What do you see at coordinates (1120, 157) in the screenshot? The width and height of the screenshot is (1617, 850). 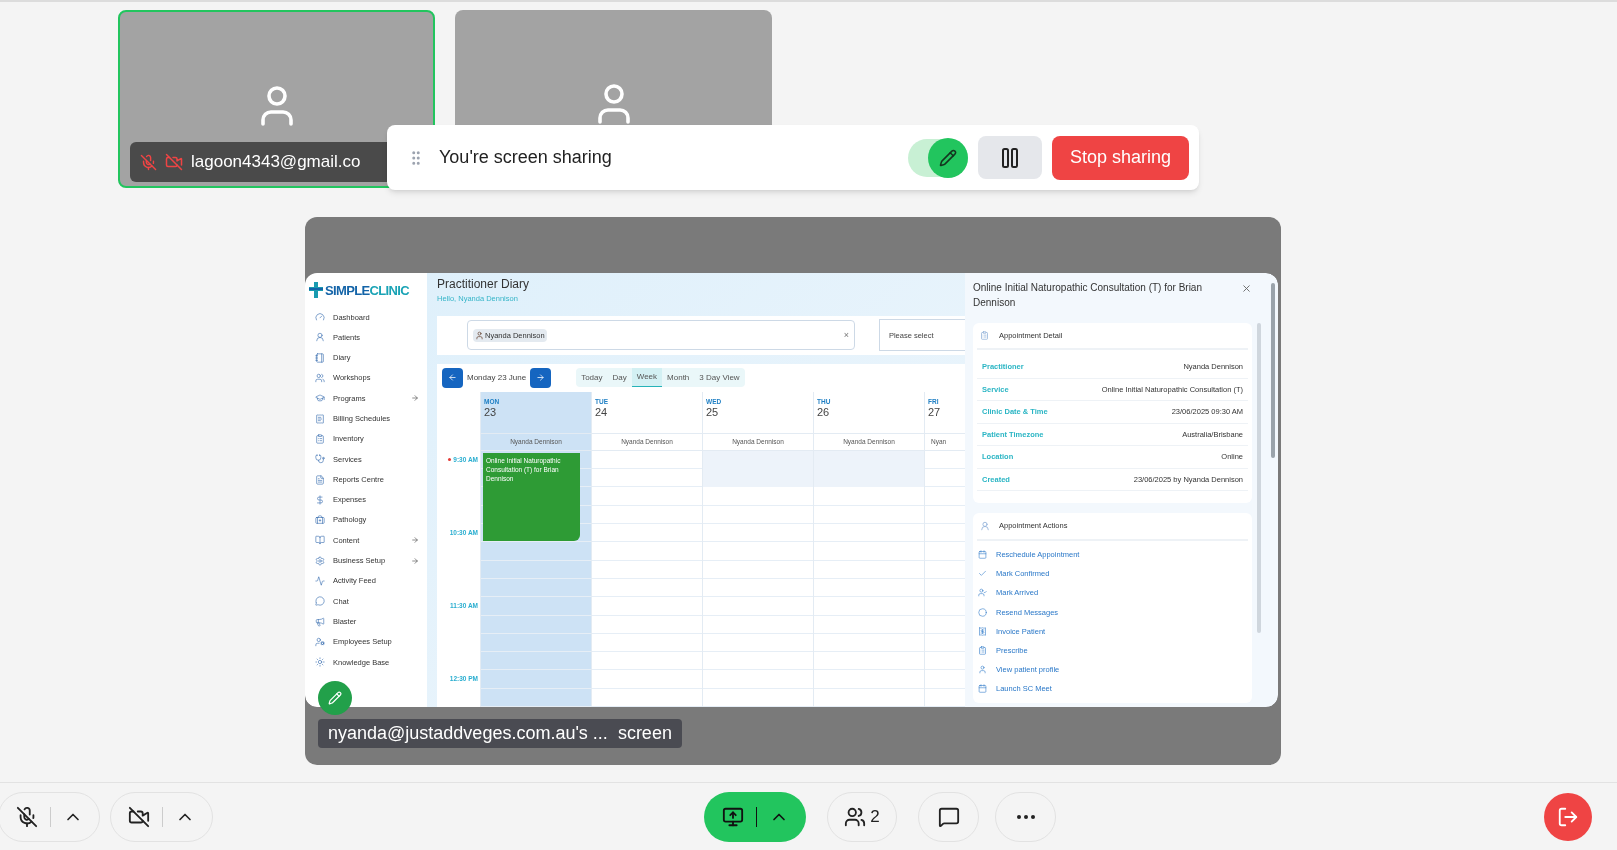 I see `stop-sharing-button: Stop sharing` at bounding box center [1120, 157].